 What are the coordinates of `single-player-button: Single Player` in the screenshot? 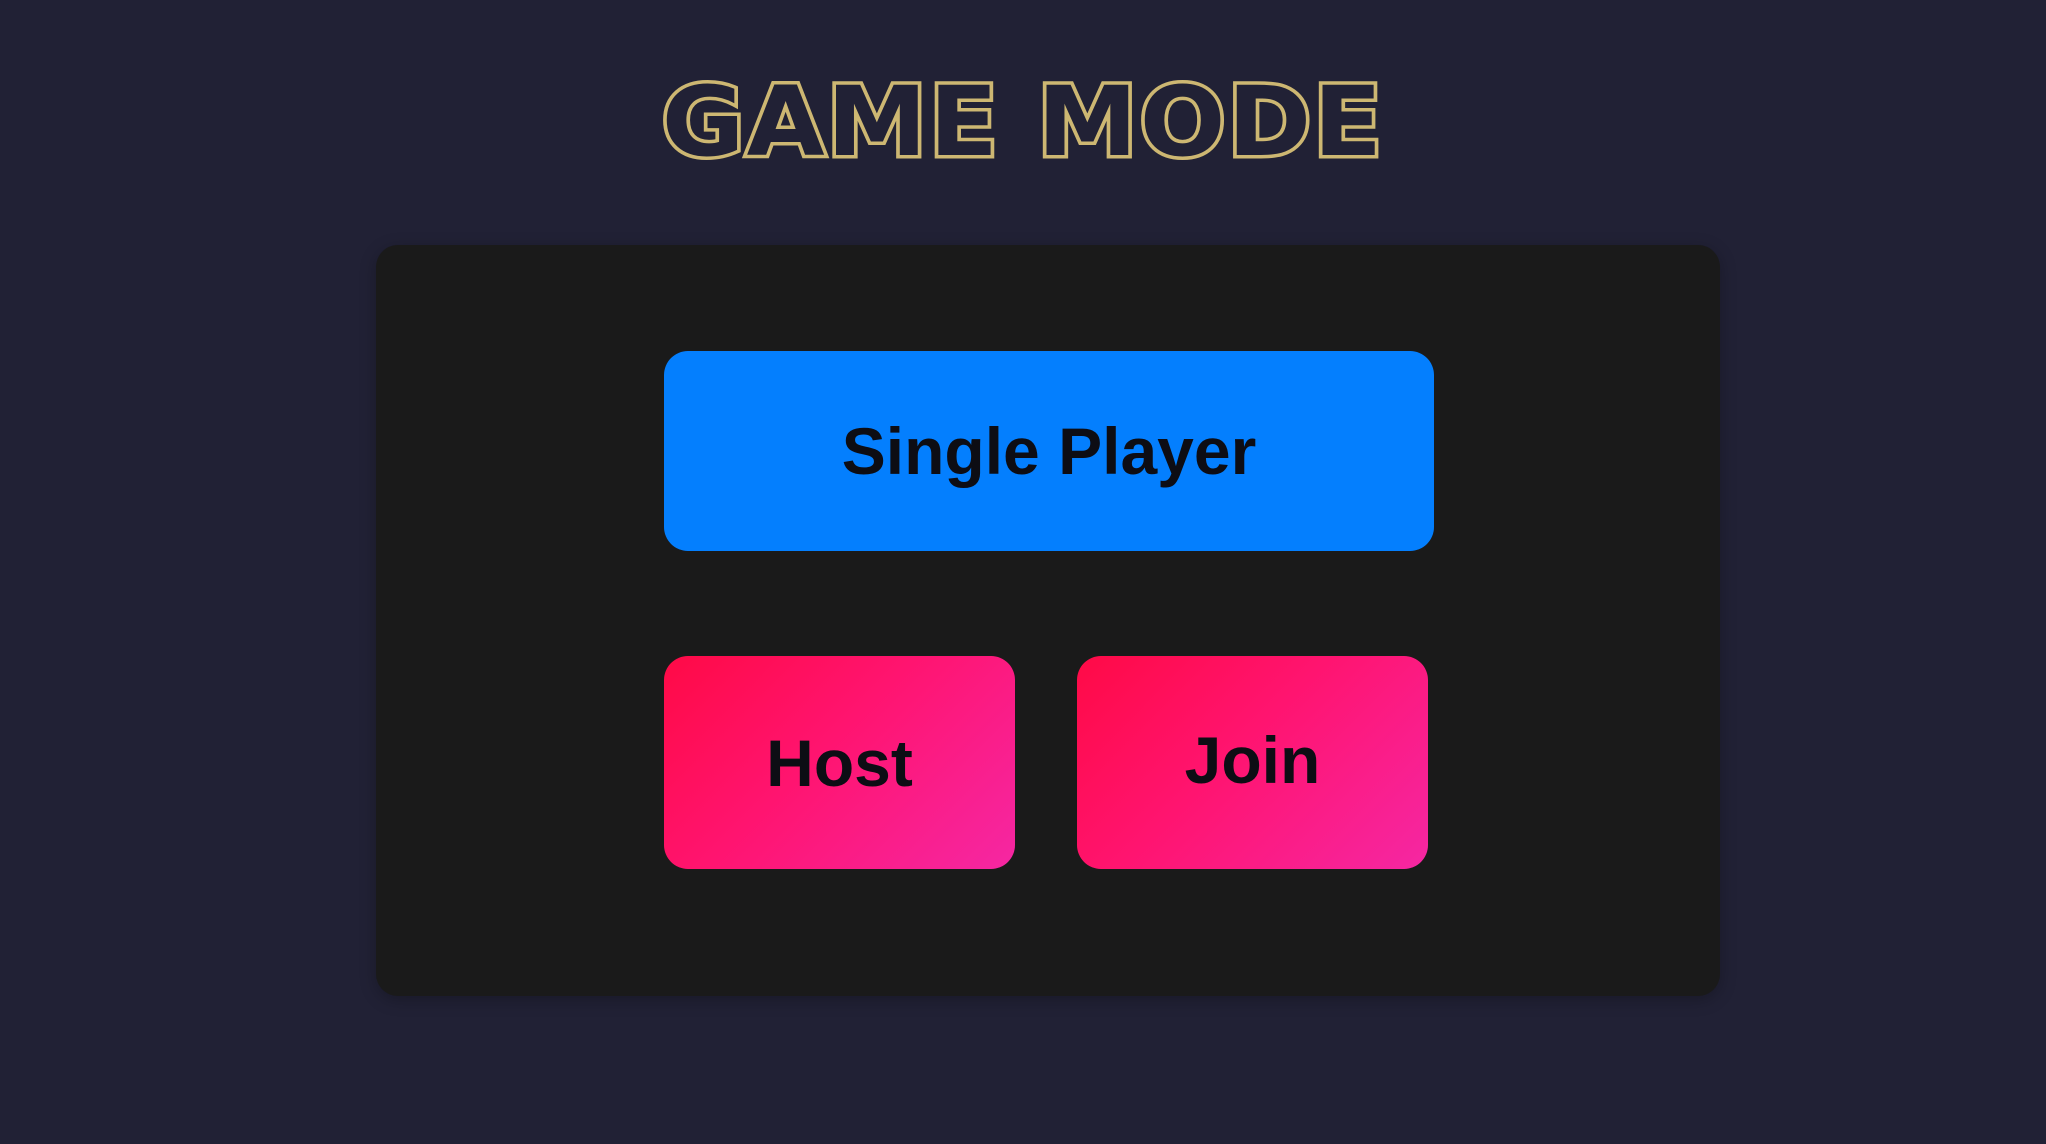 It's located at (1049, 451).